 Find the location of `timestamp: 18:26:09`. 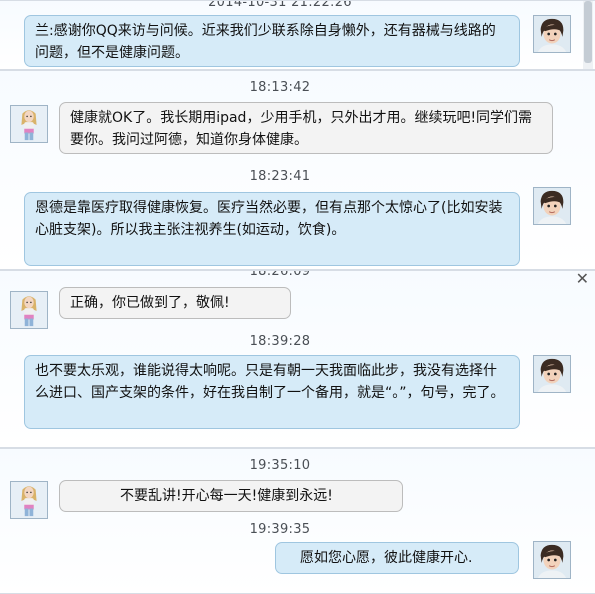

timestamp: 18:26:09 is located at coordinates (280, 274).